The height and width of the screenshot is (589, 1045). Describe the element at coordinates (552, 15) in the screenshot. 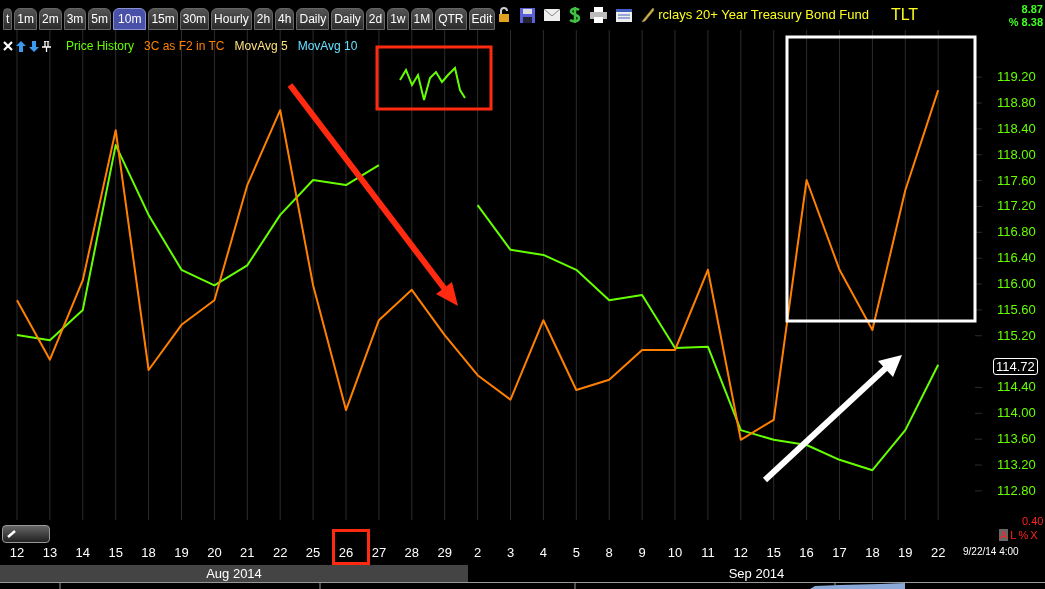

I see `mail-icon` at that location.